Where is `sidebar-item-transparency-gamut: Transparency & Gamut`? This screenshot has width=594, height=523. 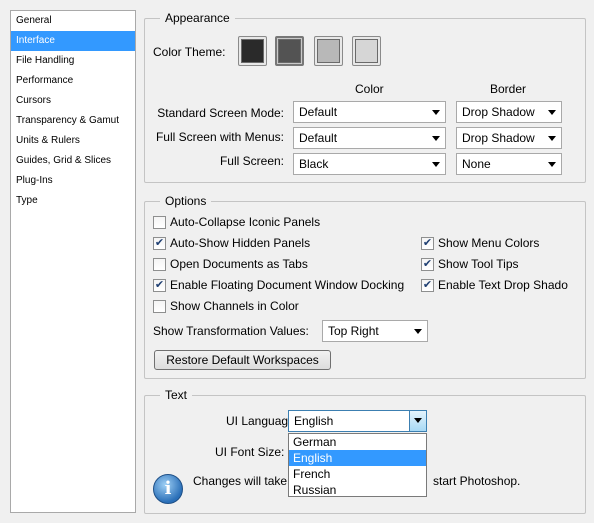 sidebar-item-transparency-gamut: Transparency & Gamut is located at coordinates (73, 121).